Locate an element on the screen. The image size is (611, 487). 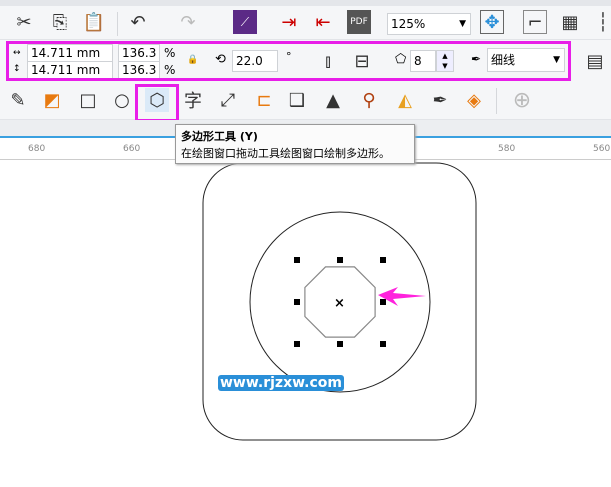
corel-app-launcher-icon: ⟋ is located at coordinates (245, 22).